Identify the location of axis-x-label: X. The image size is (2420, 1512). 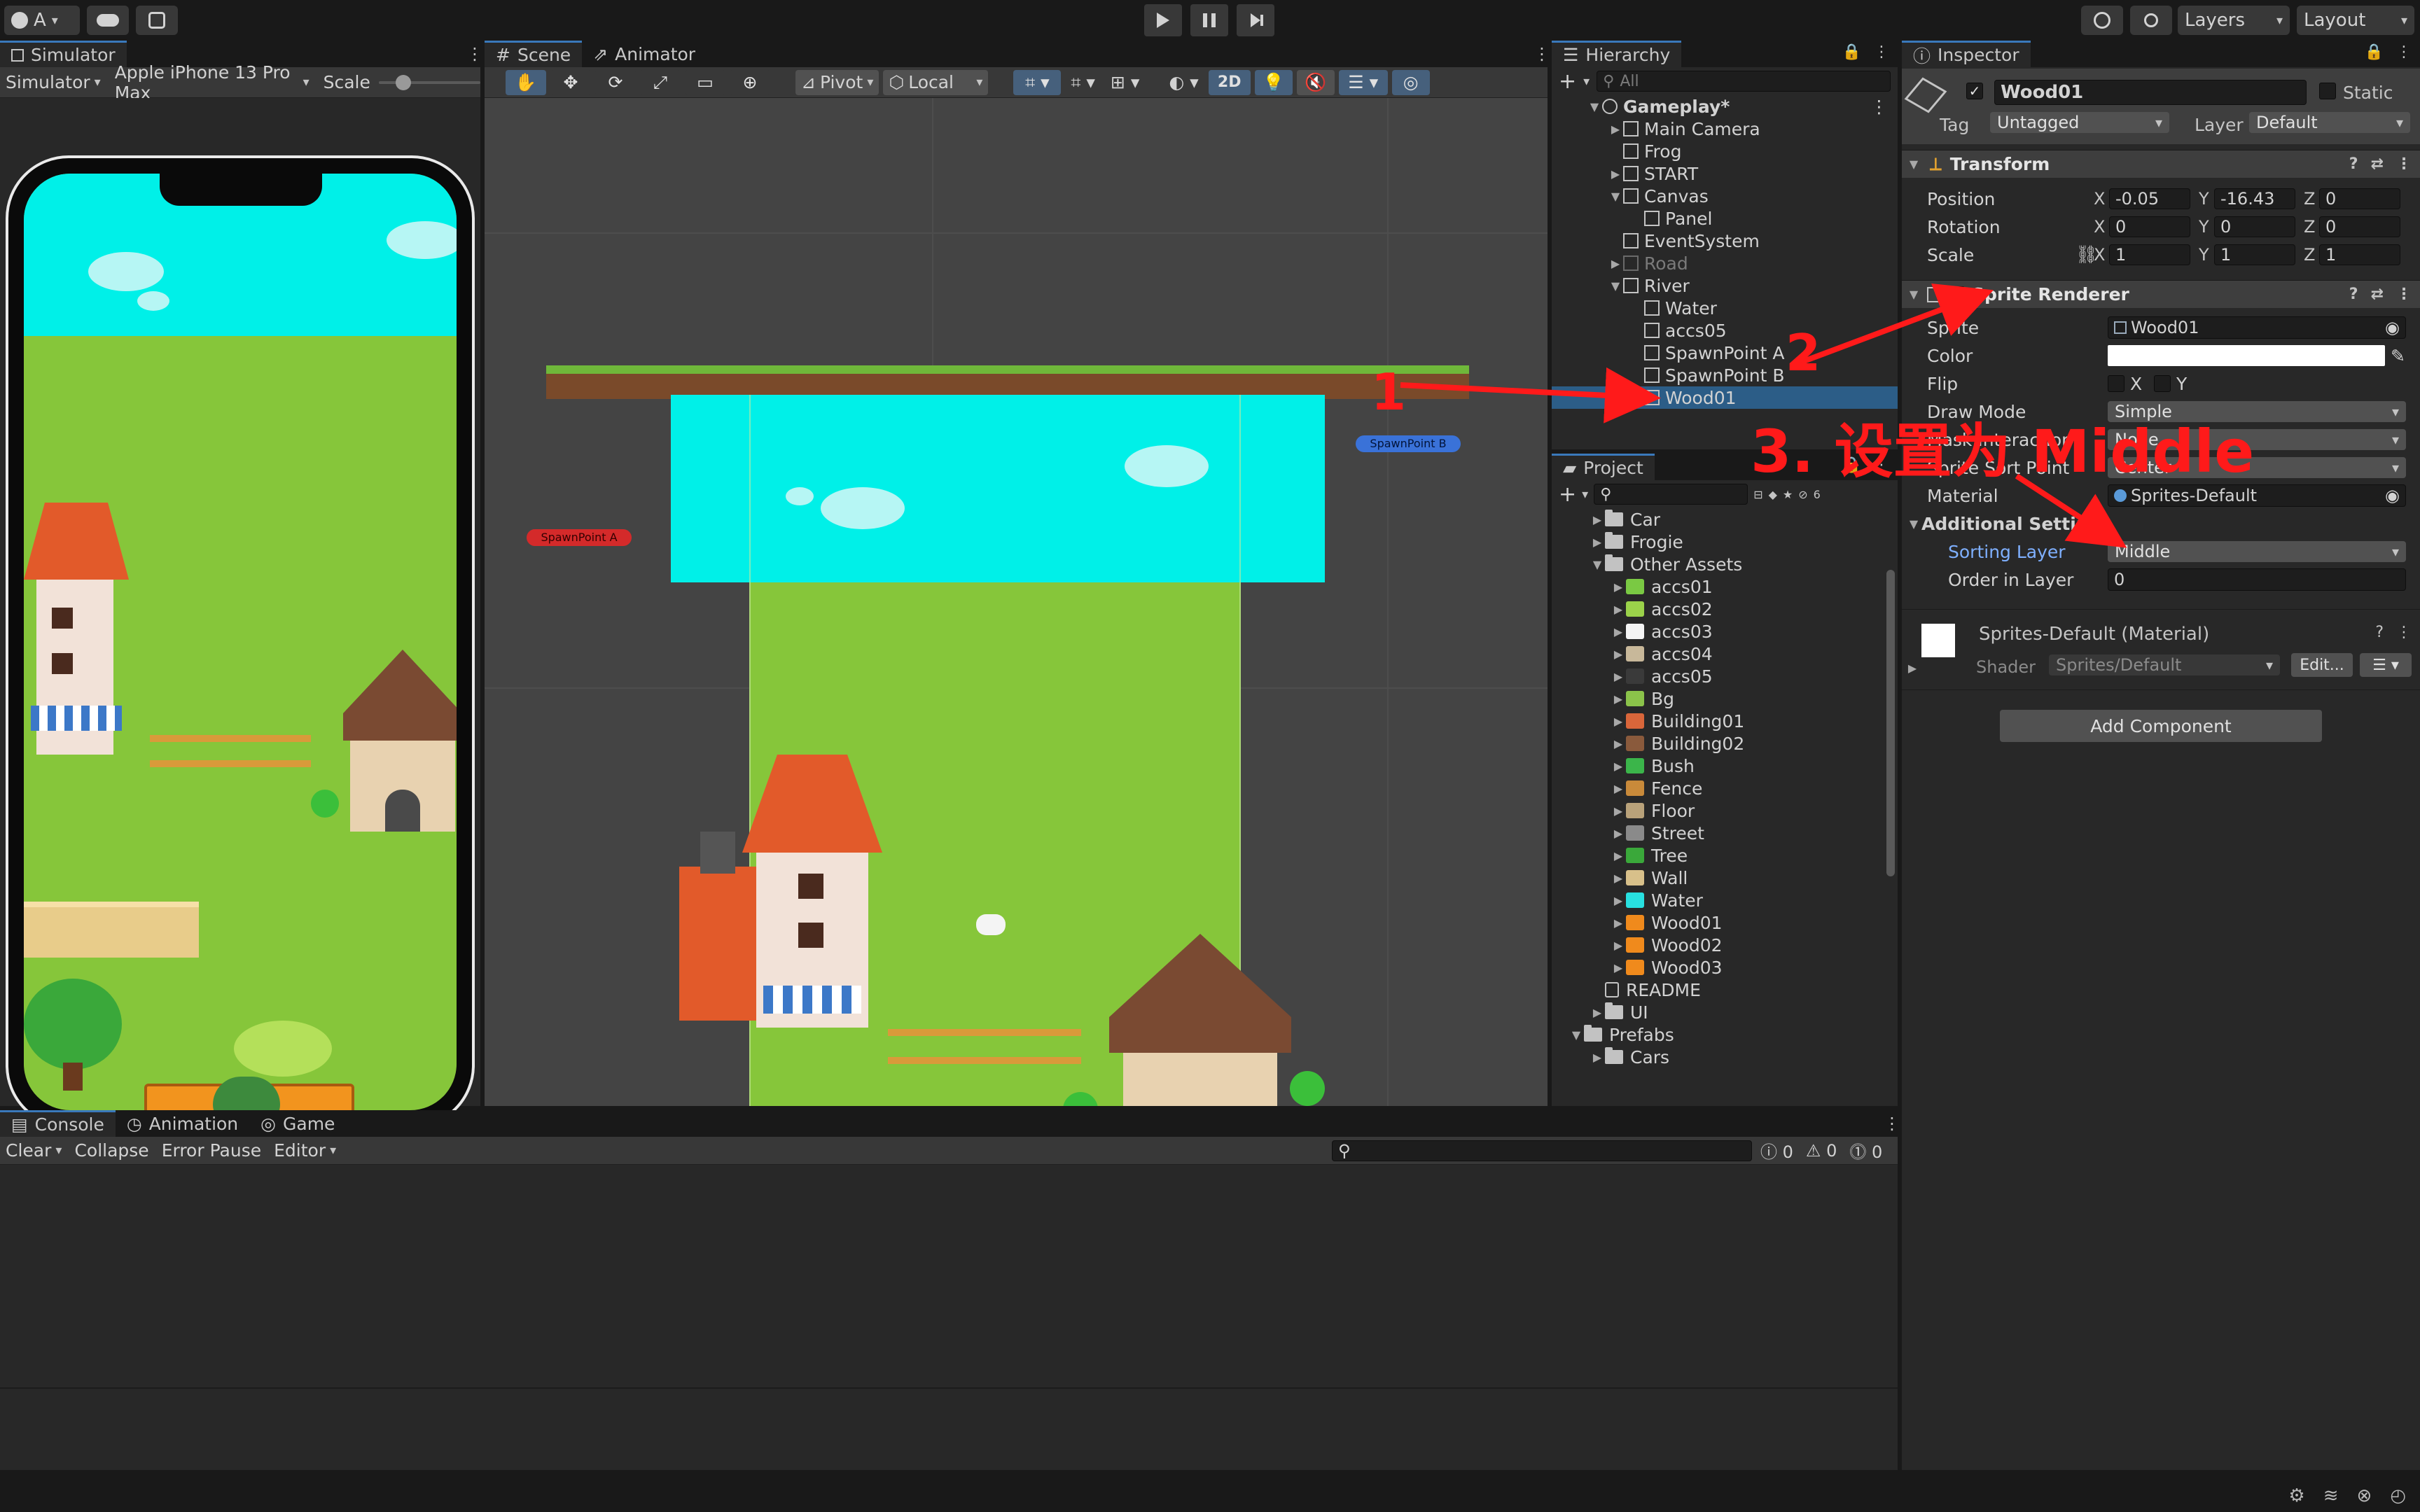
(2099, 199).